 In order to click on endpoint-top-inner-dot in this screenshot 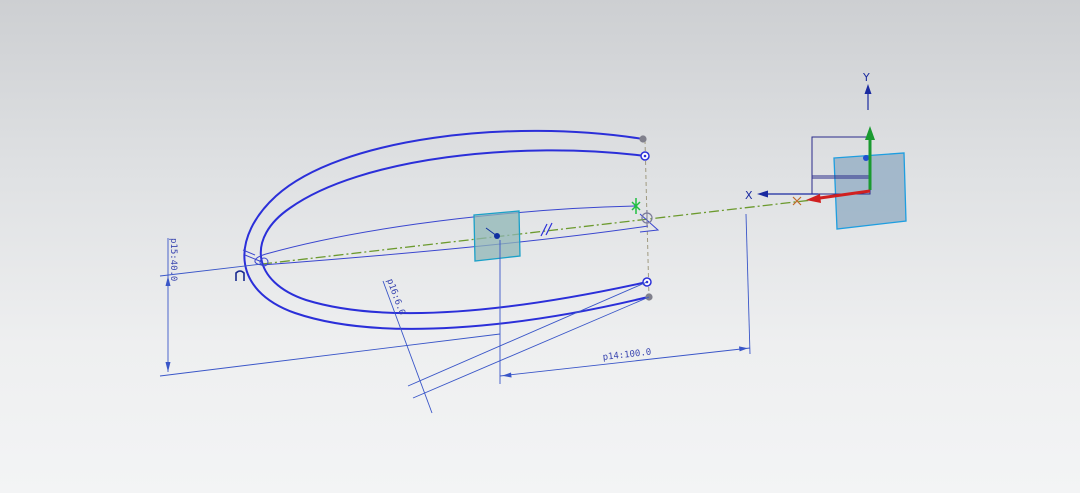, I will do `click(645, 156)`.